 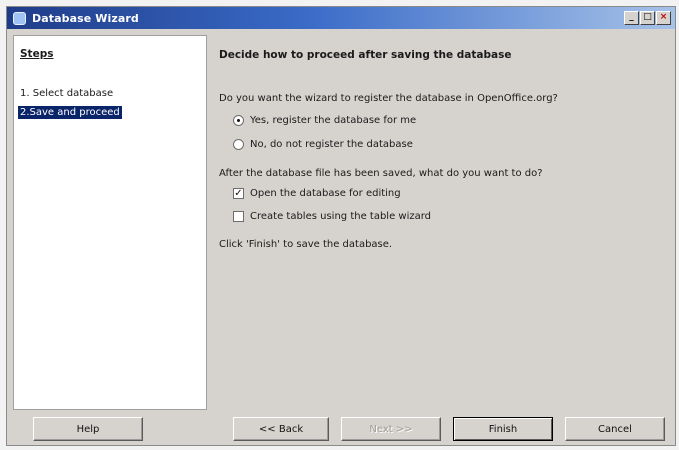 I want to click on open-for-editing-label: Open the database for editing, so click(x=325, y=193).